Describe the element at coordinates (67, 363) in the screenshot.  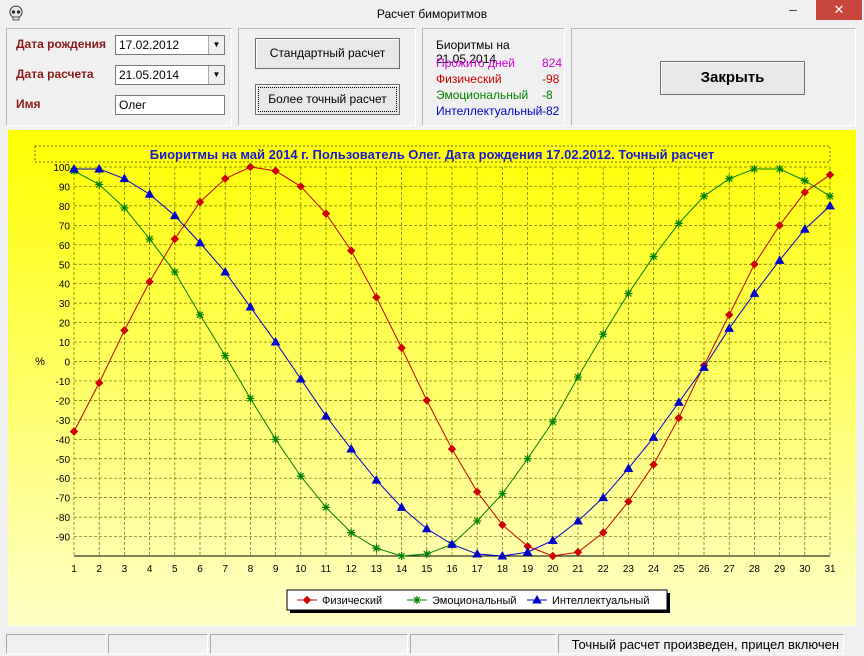
I see `y-tick-label: 0` at that location.